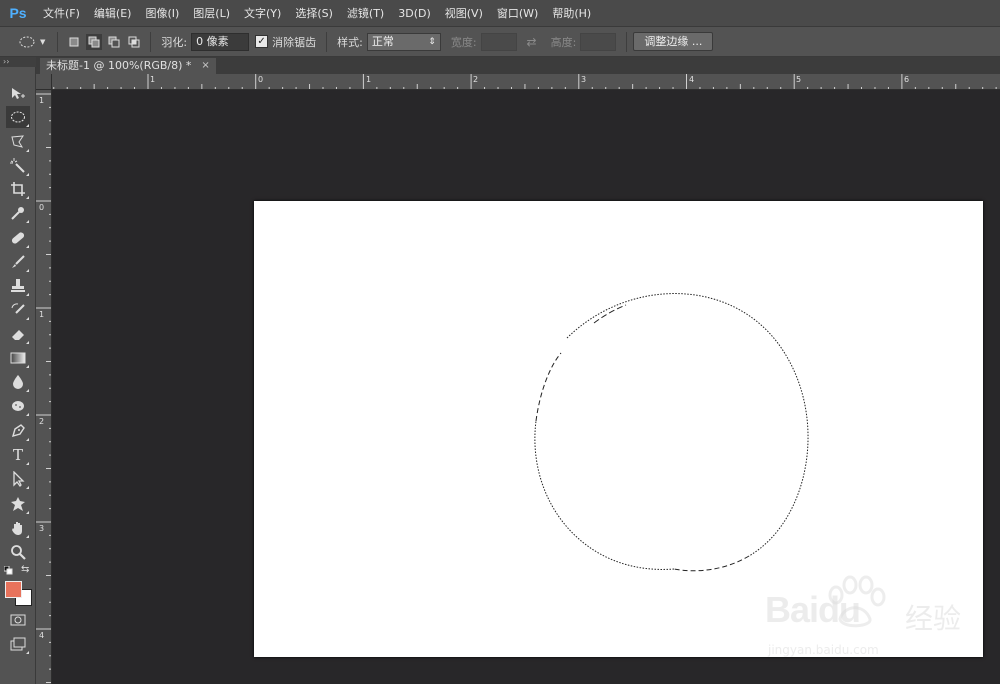 Image resolution: width=1000 pixels, height=684 pixels. I want to click on crop-icon, so click(18, 189).